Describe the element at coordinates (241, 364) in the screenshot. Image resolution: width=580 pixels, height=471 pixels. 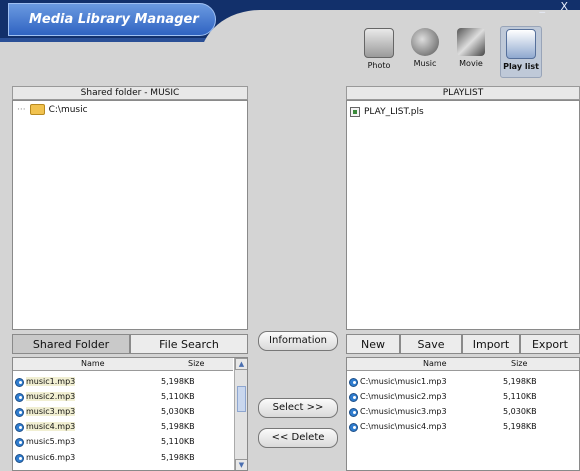
I see `scroll-up-arrow-icon: ▲` at that location.